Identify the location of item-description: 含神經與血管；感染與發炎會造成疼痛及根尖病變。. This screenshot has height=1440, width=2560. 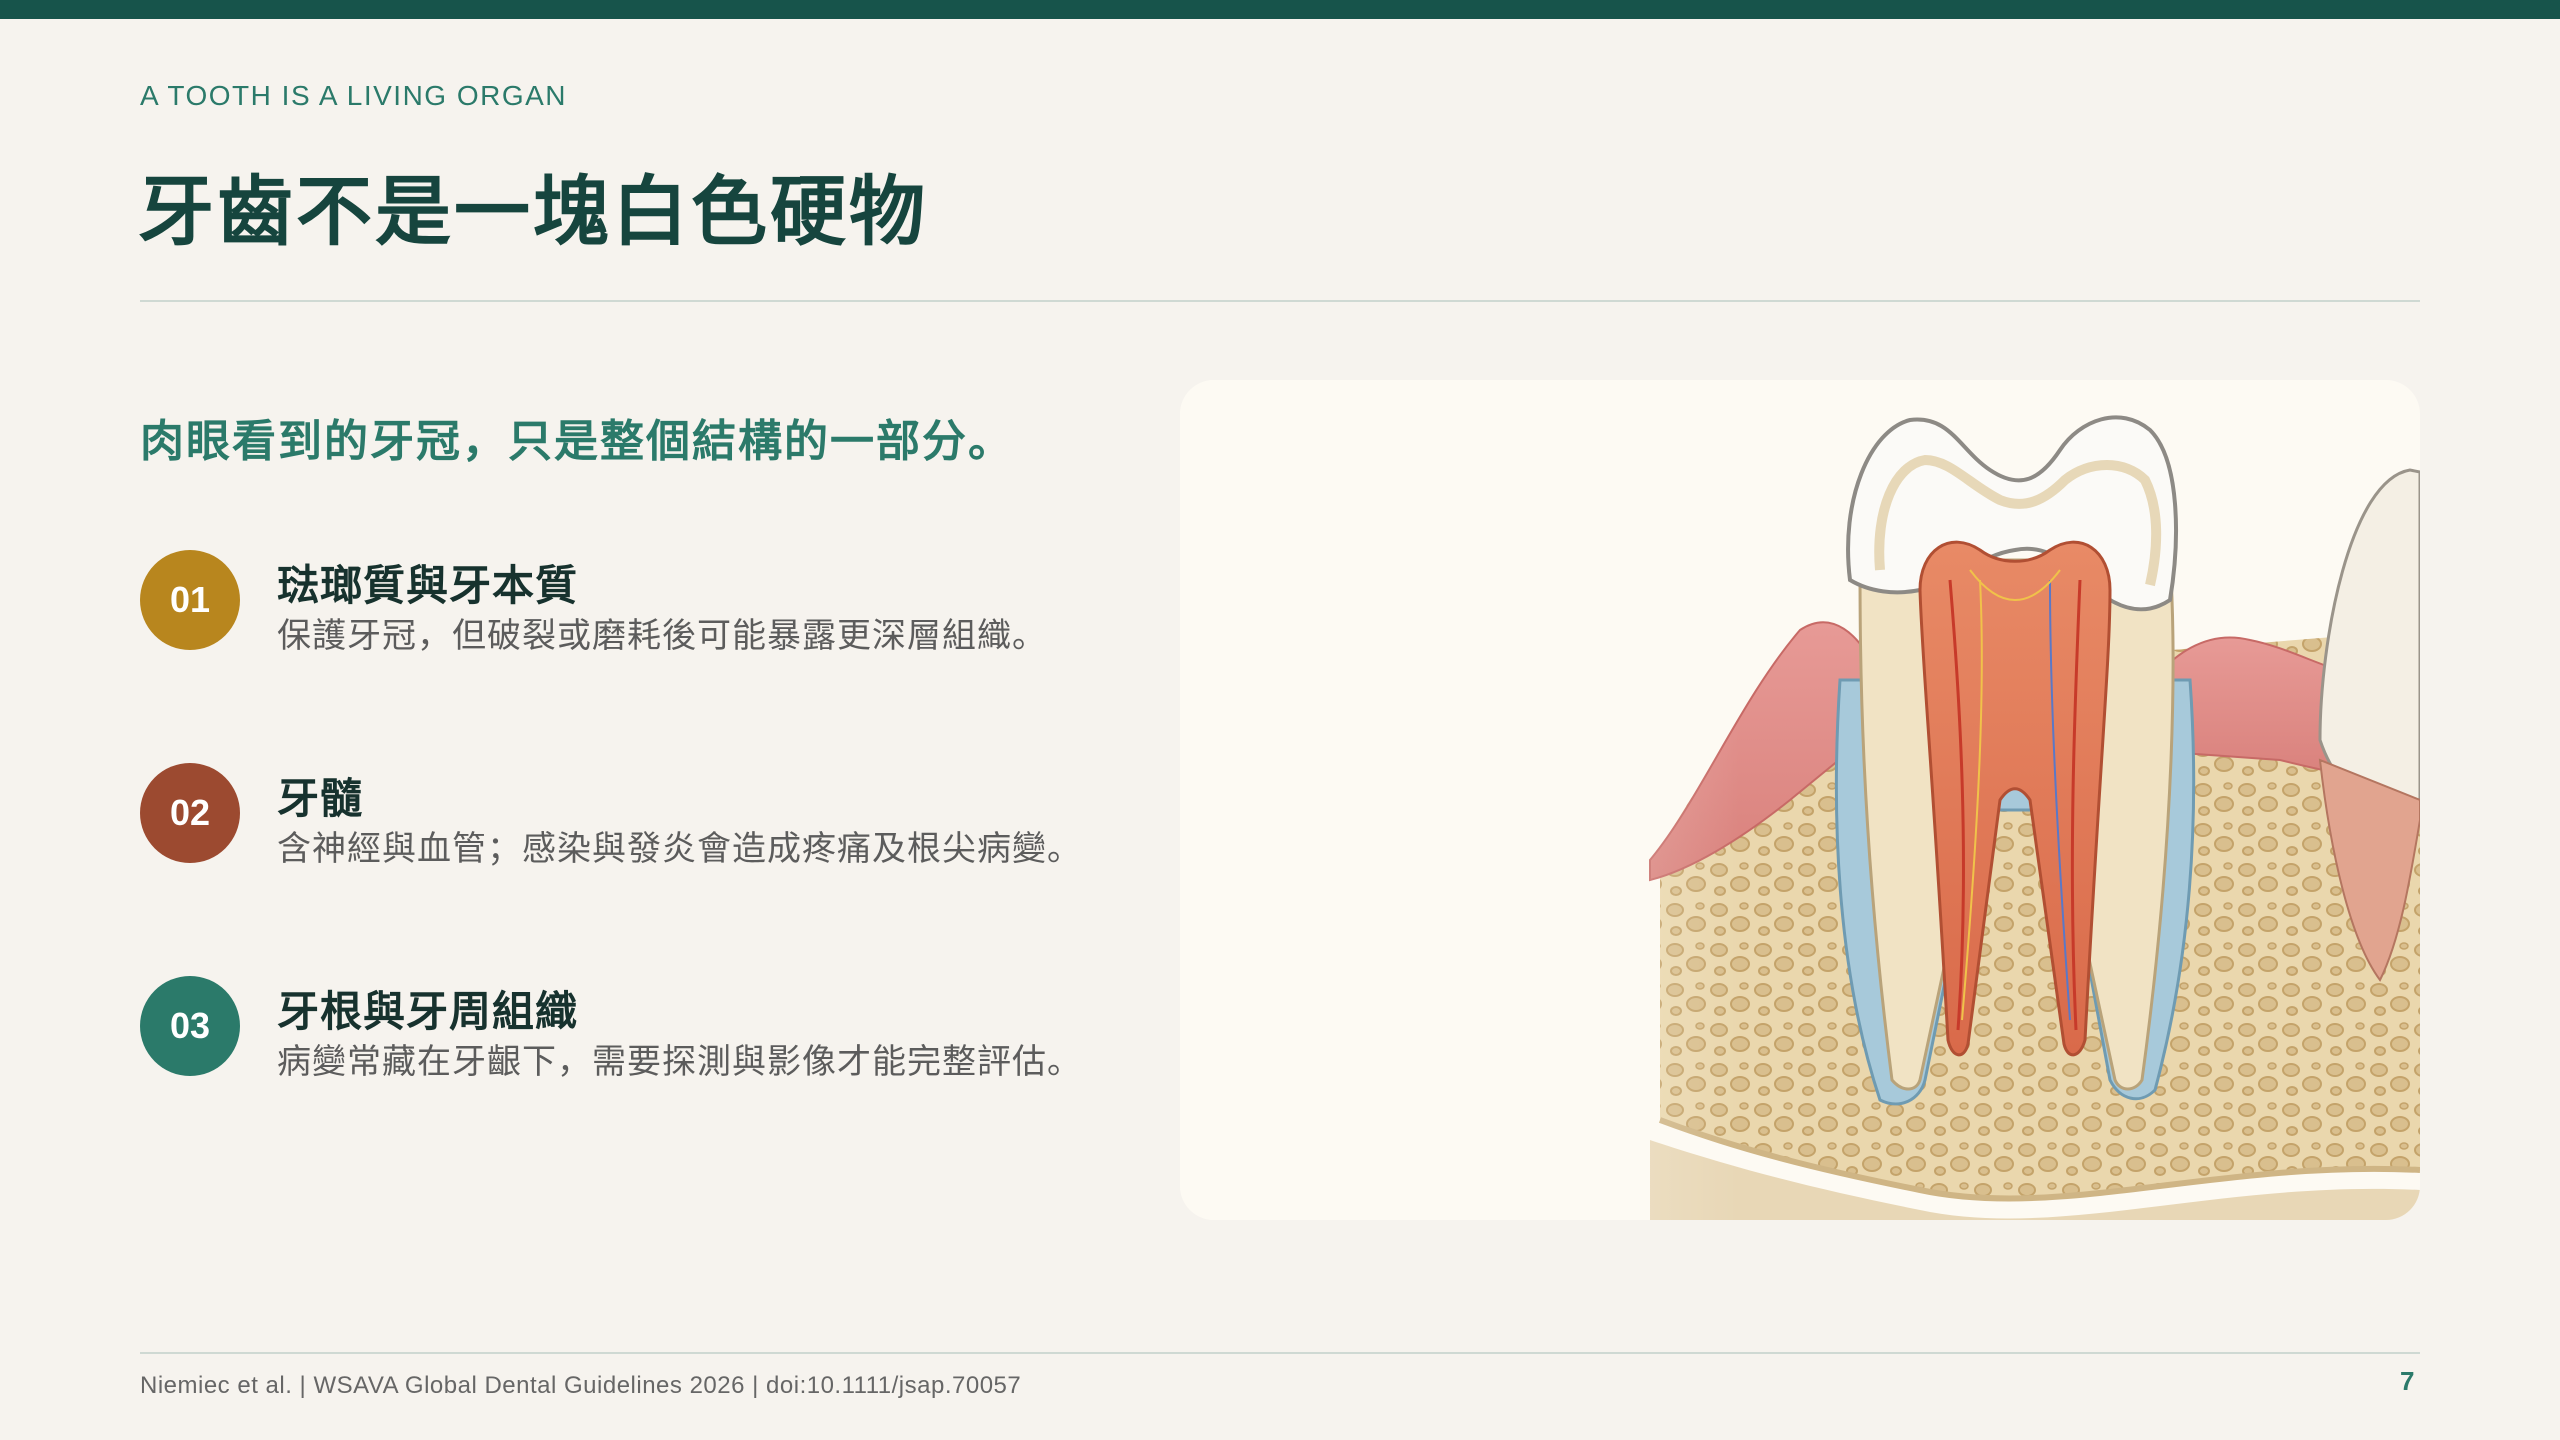
(679, 849).